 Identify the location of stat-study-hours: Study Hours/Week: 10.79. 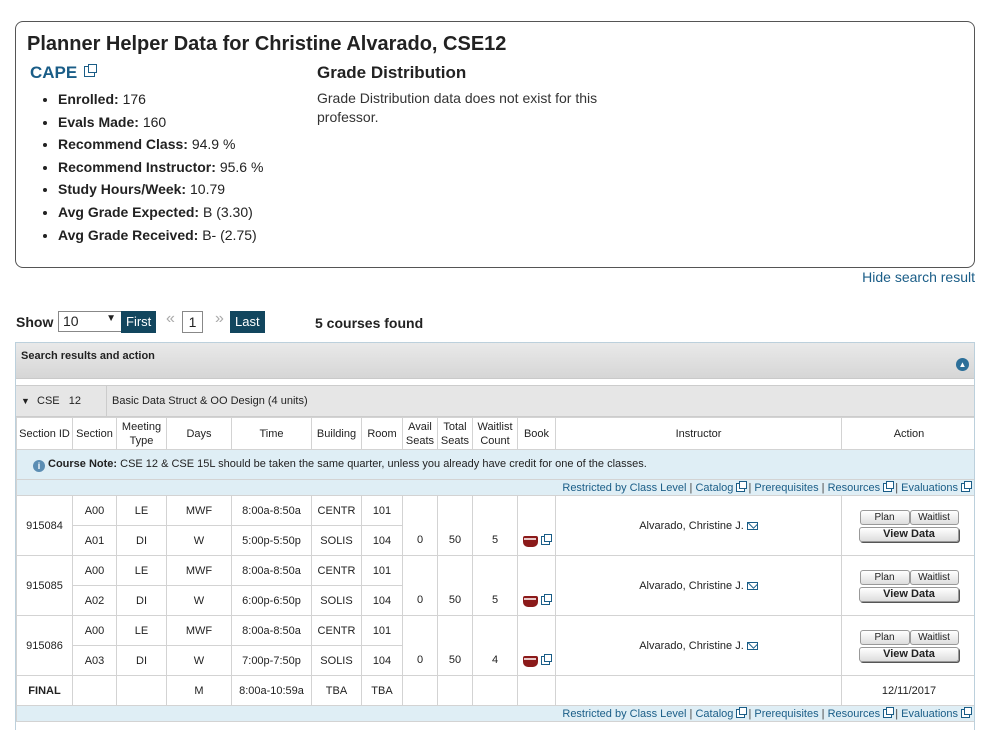
(160, 189).